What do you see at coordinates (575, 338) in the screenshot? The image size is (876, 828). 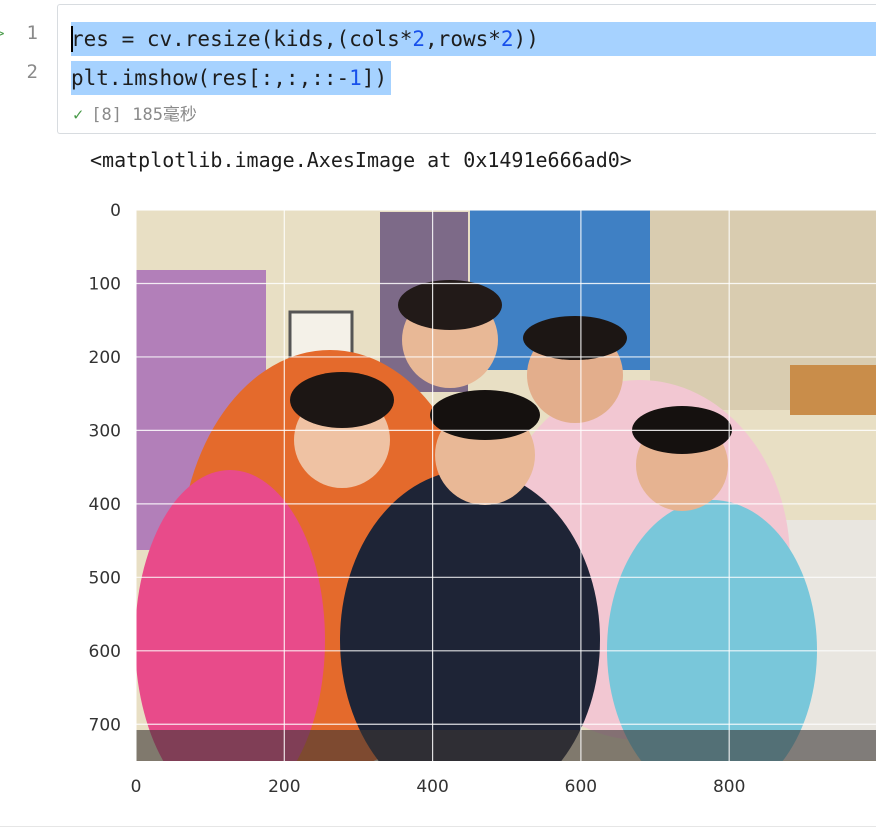 I see `person-dad-hair` at bounding box center [575, 338].